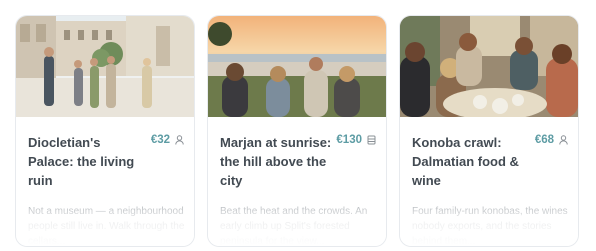 This screenshot has width=596, height=251. Describe the element at coordinates (297, 66) in the screenshot. I see `tour-photo-marjan` at that location.